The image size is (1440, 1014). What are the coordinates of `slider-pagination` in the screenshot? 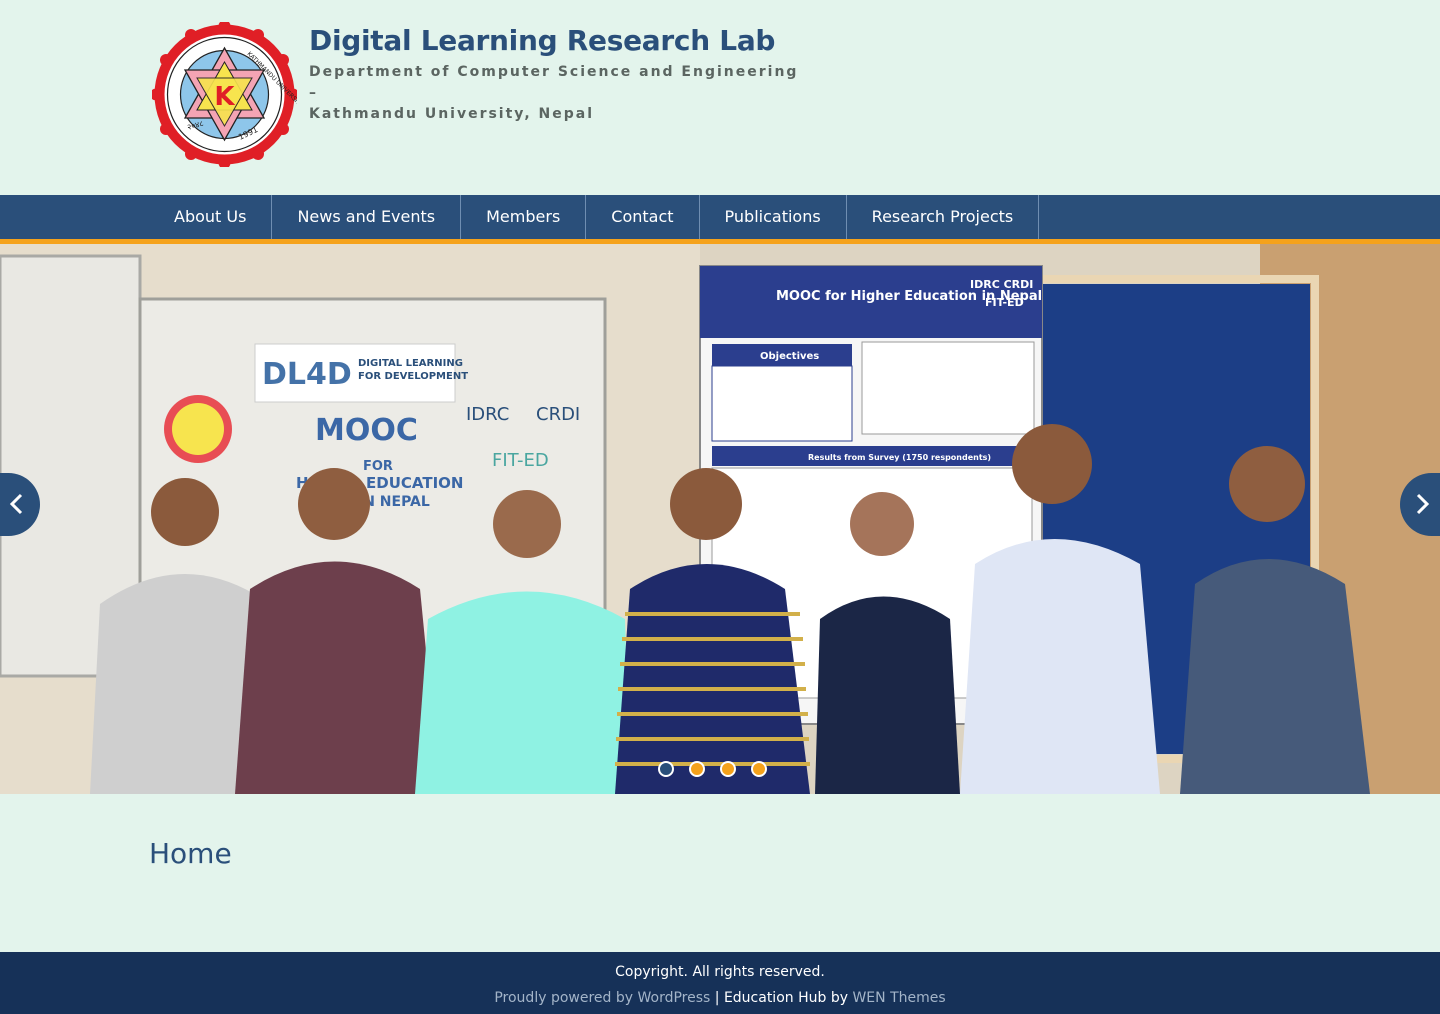 It's located at (712, 769).